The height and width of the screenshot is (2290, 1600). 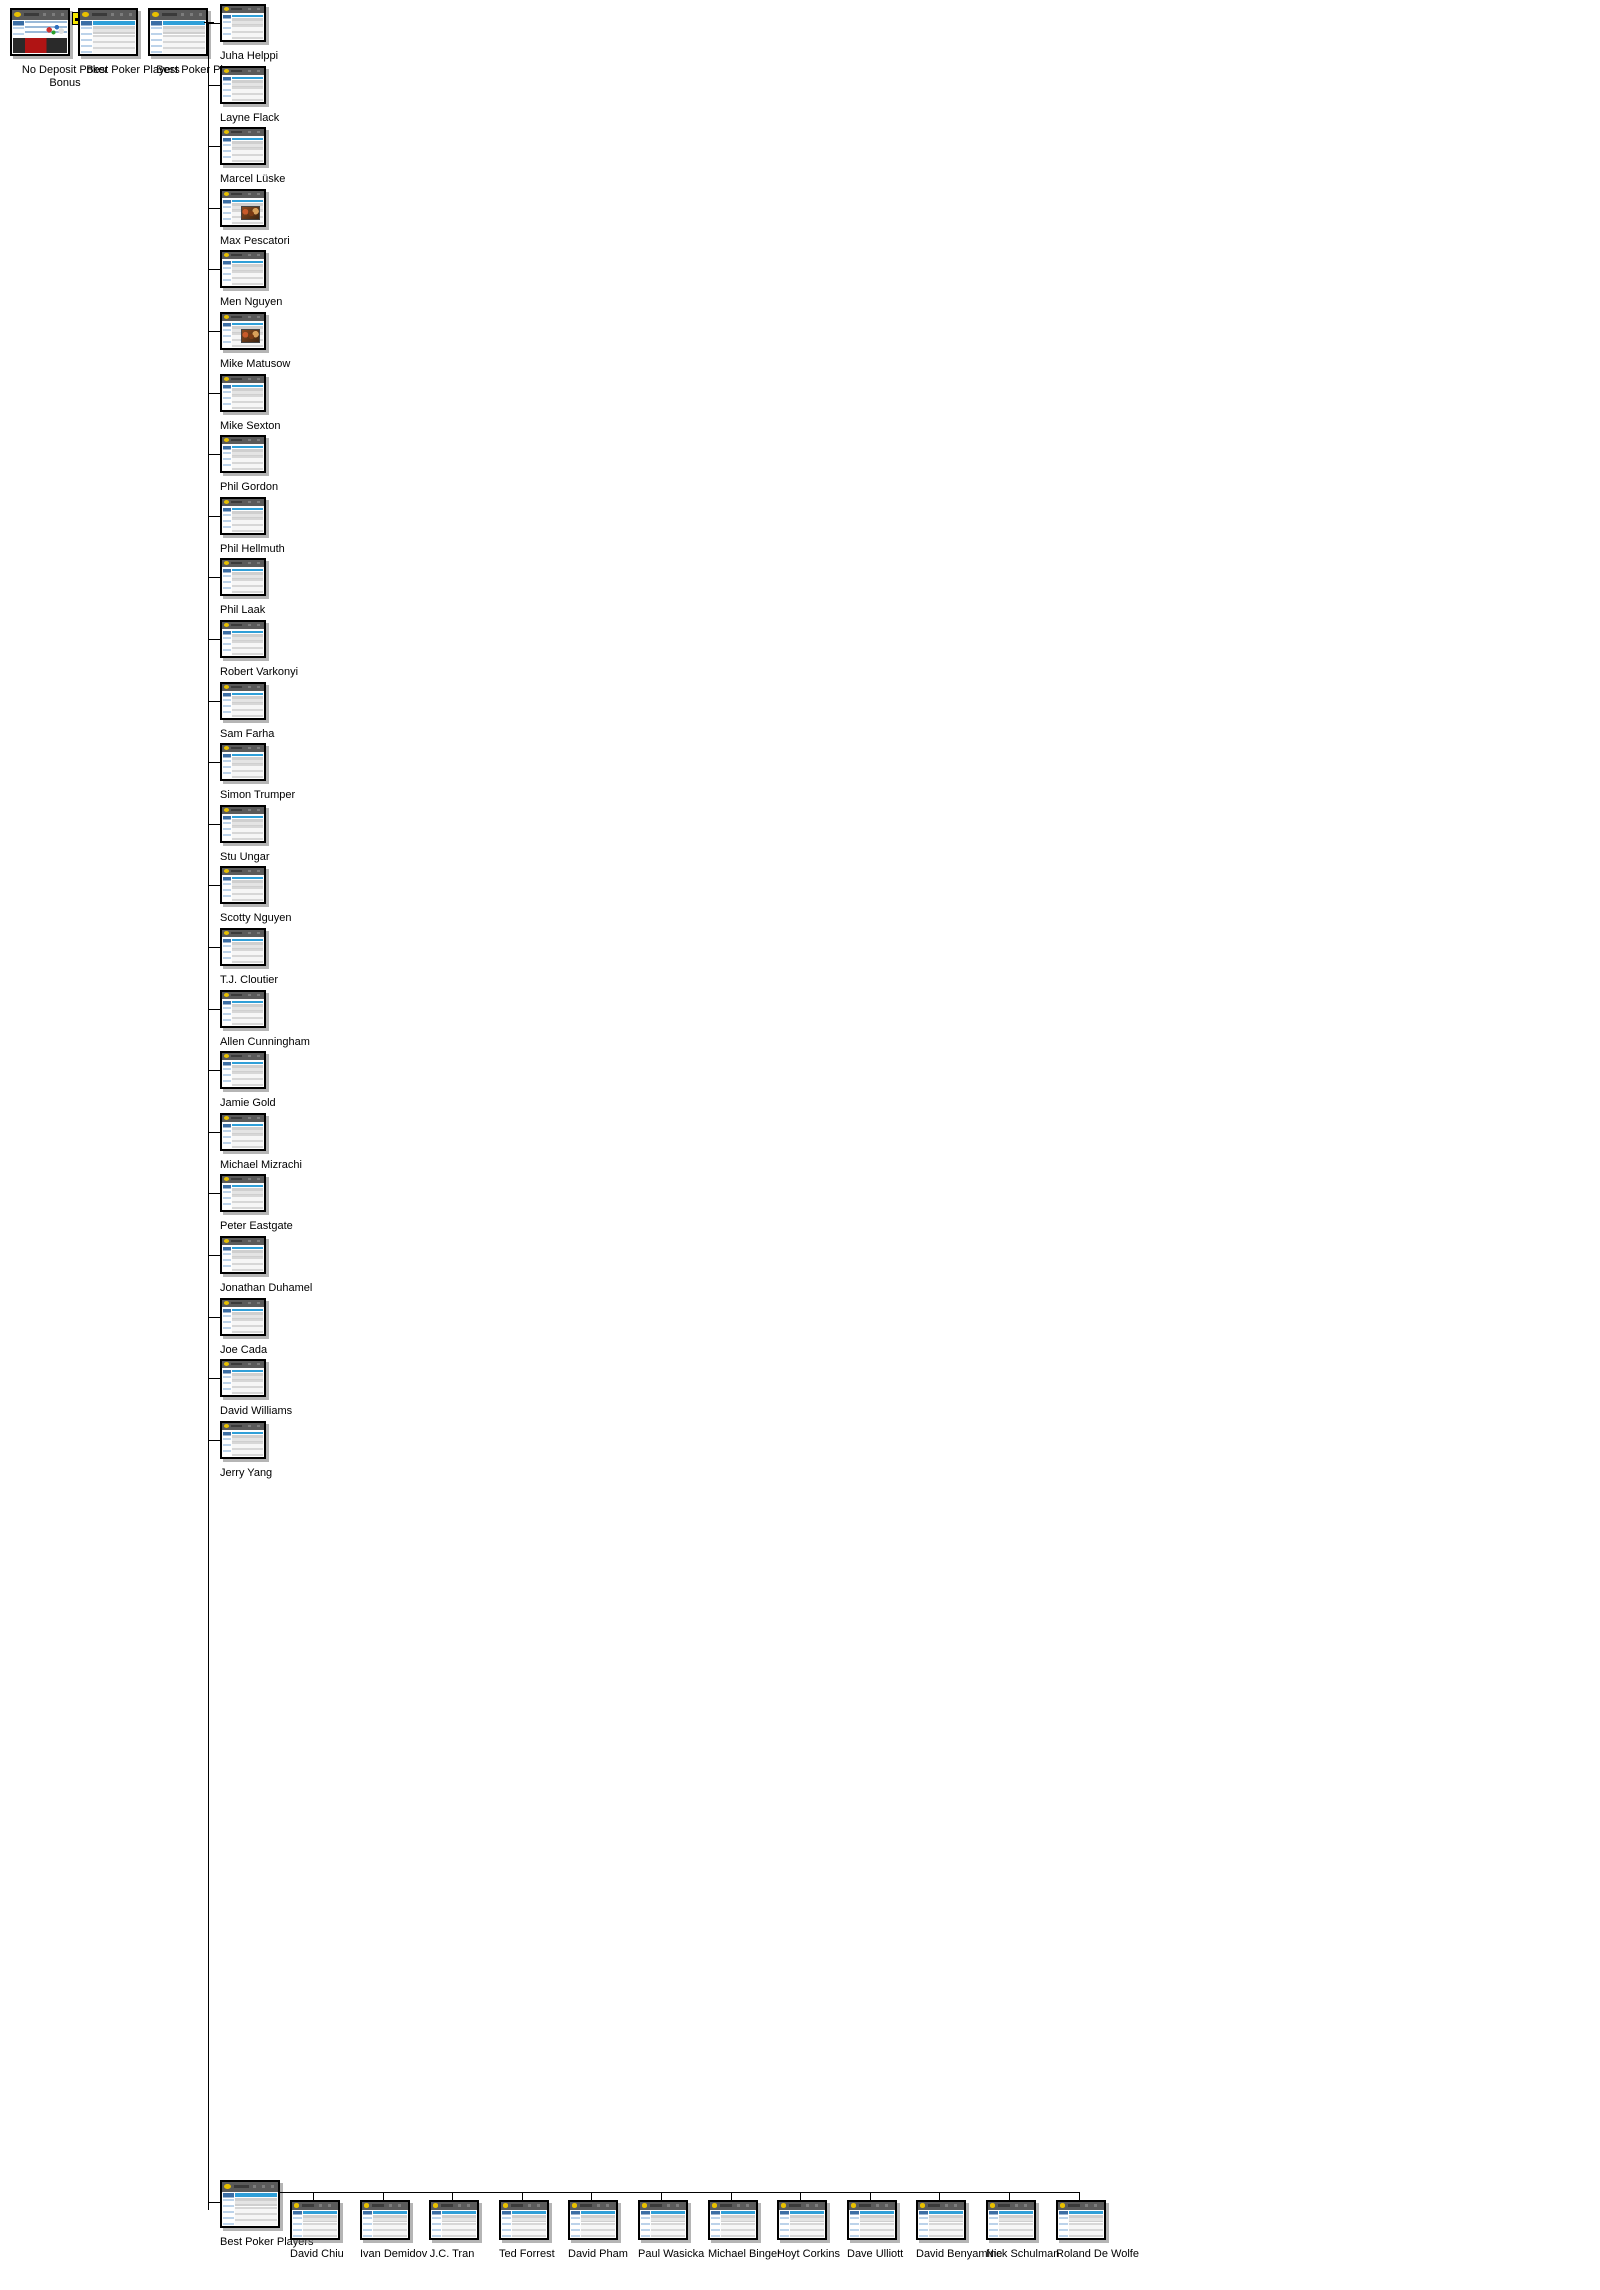 I want to click on sitemap-node-player-9: Phil Laak, so click(x=243, y=587).